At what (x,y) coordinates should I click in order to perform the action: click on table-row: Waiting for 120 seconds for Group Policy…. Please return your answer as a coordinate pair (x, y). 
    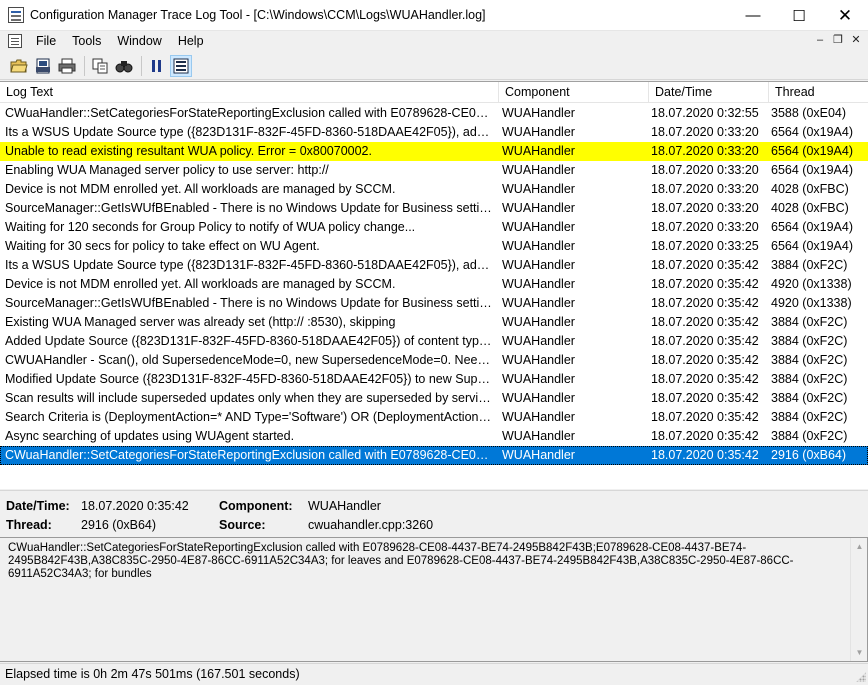
    Looking at the image, I should click on (434, 227).